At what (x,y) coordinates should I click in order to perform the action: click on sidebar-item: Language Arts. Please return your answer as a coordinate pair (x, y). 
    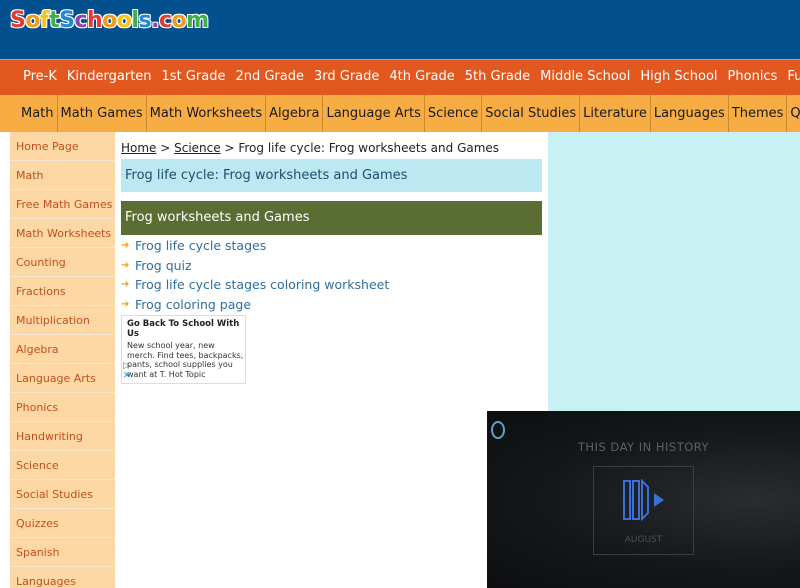
    Looking at the image, I should click on (62, 378).